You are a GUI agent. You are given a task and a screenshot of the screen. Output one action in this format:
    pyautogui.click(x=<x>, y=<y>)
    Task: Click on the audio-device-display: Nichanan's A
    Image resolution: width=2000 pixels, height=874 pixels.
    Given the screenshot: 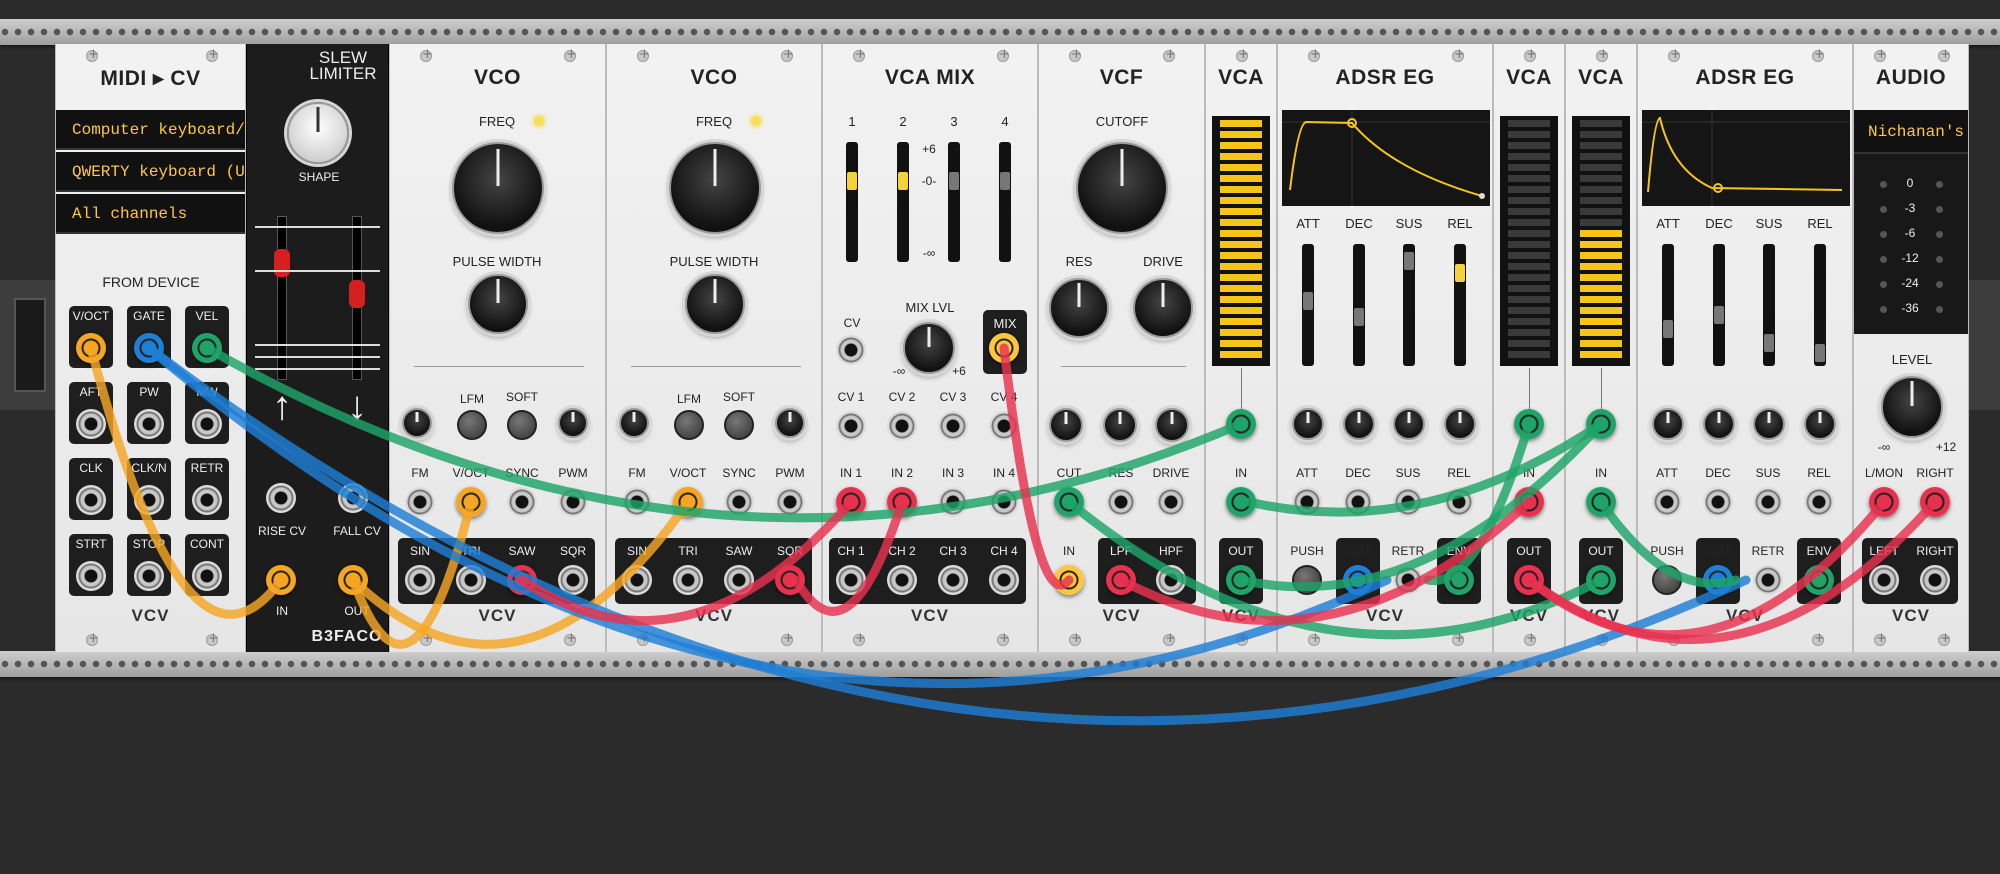 What is the action you would take?
    pyautogui.click(x=1911, y=132)
    